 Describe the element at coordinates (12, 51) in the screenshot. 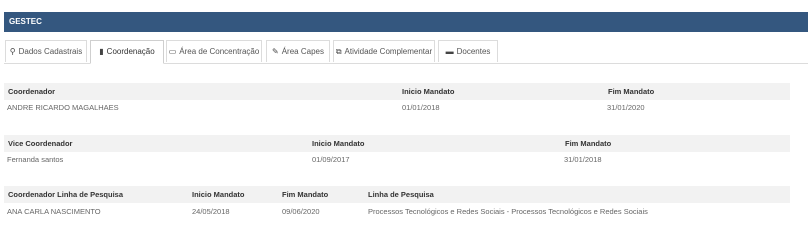

I see `map-marker-icon: ⚲` at that location.